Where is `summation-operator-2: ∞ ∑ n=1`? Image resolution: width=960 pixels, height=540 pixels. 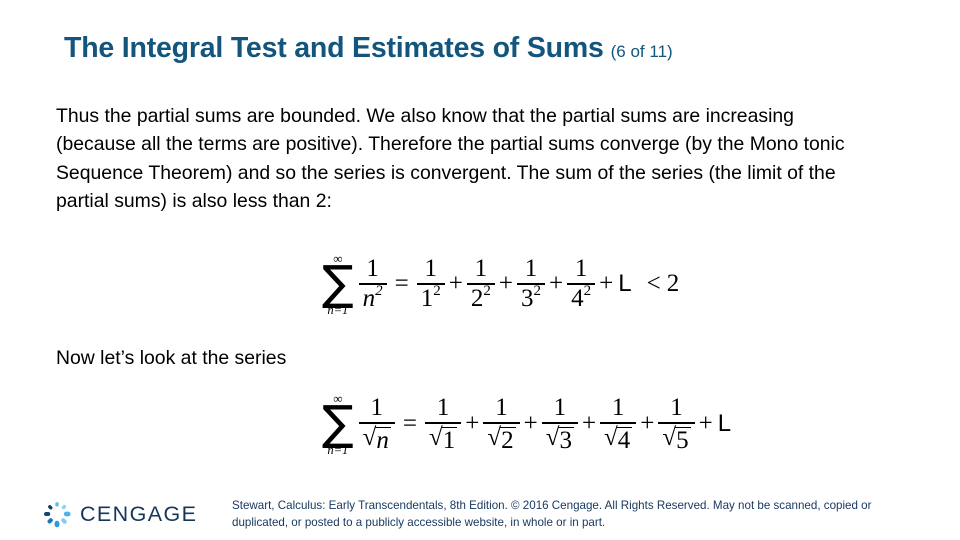 summation-operator-2: ∞ ∑ n=1 is located at coordinates (338, 424).